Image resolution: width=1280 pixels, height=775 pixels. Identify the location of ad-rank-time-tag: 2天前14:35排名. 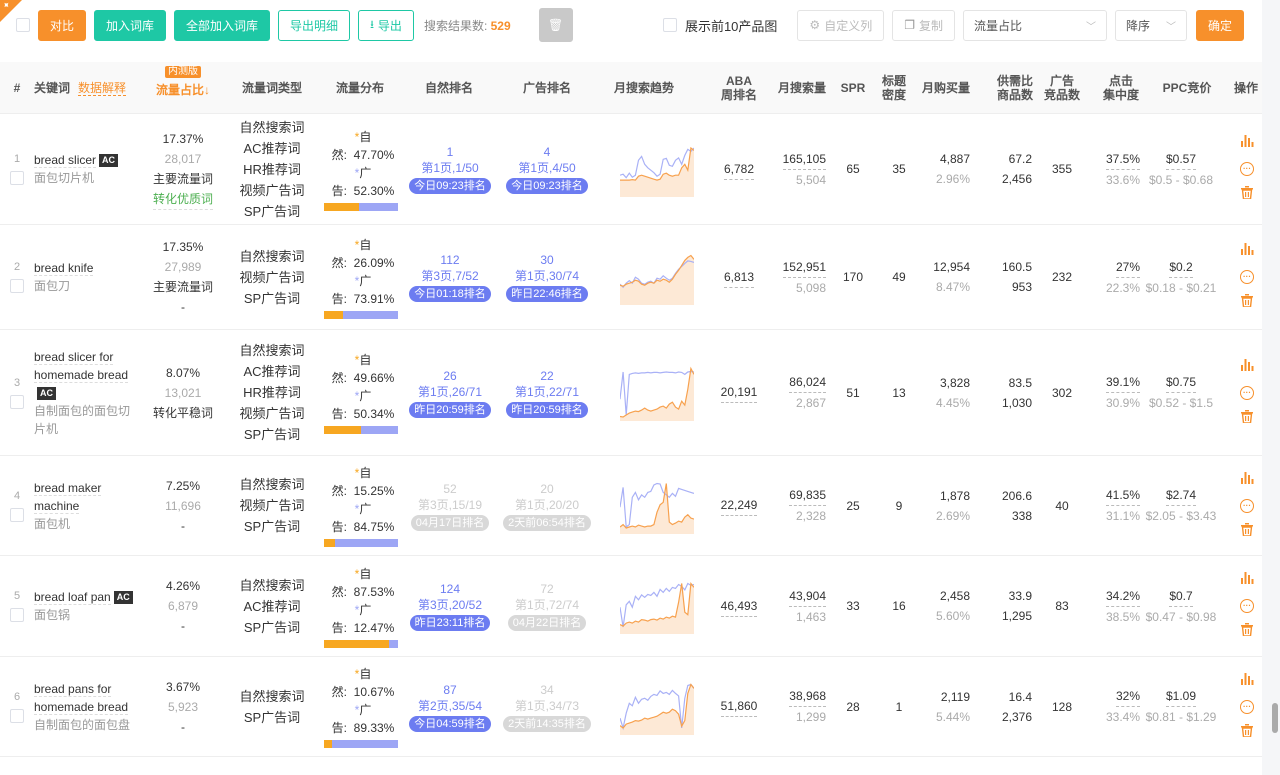
(547, 723).